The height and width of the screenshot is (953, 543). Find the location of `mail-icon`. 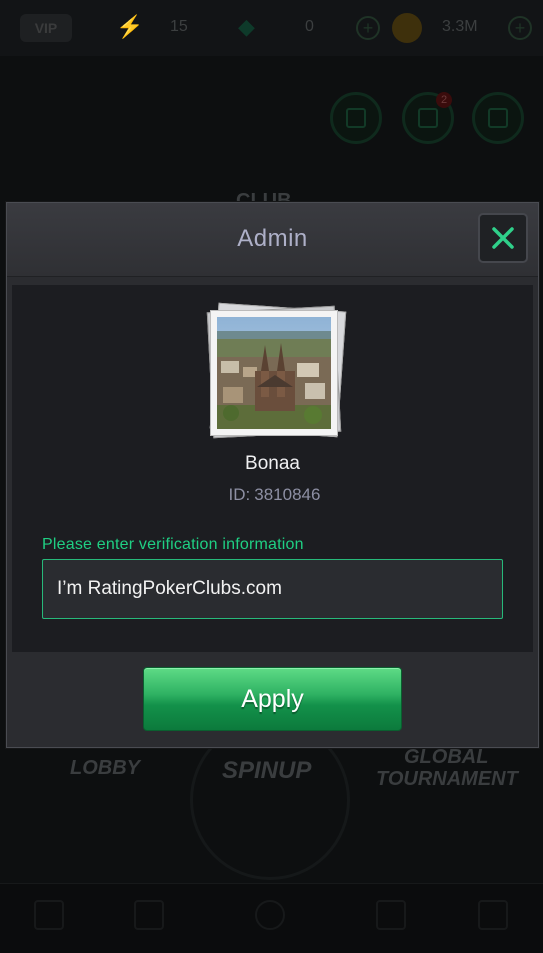

mail-icon is located at coordinates (498, 118).